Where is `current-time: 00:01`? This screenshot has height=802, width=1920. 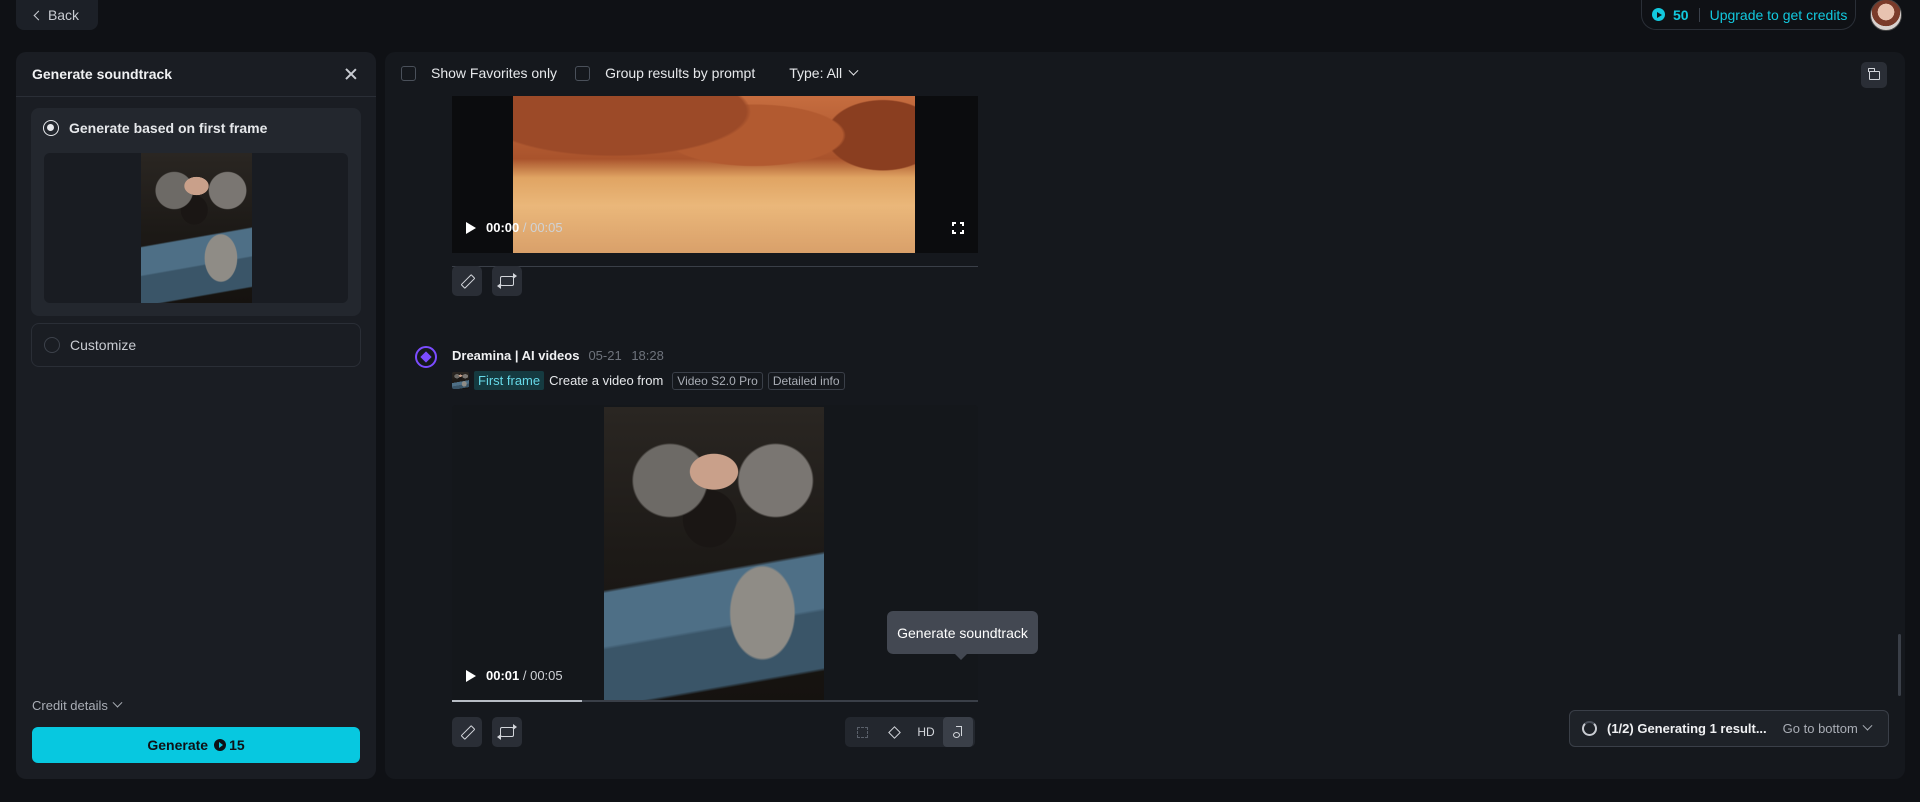 current-time: 00:01 is located at coordinates (503, 675).